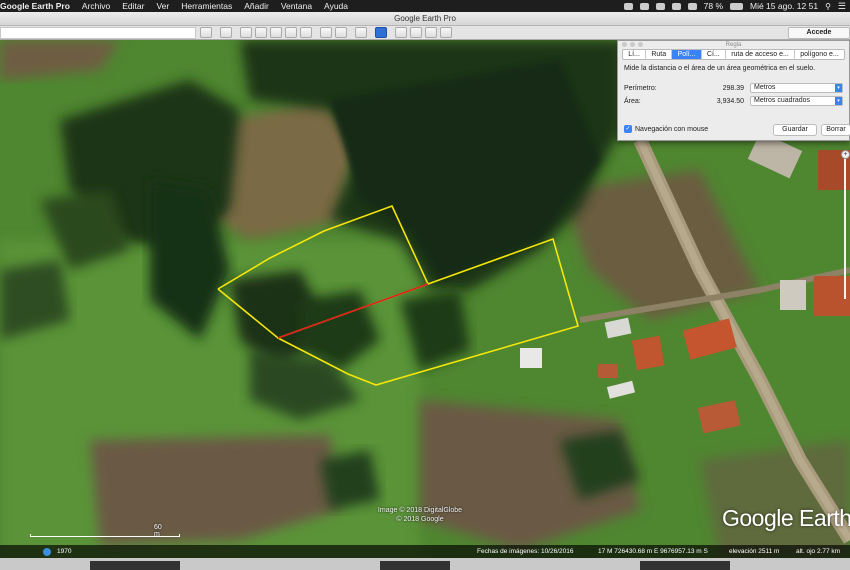 This screenshot has height=570, width=850. Describe the element at coordinates (420, 519) in the screenshot. I see `imagery-credit-line2: © 2018 Google` at that location.